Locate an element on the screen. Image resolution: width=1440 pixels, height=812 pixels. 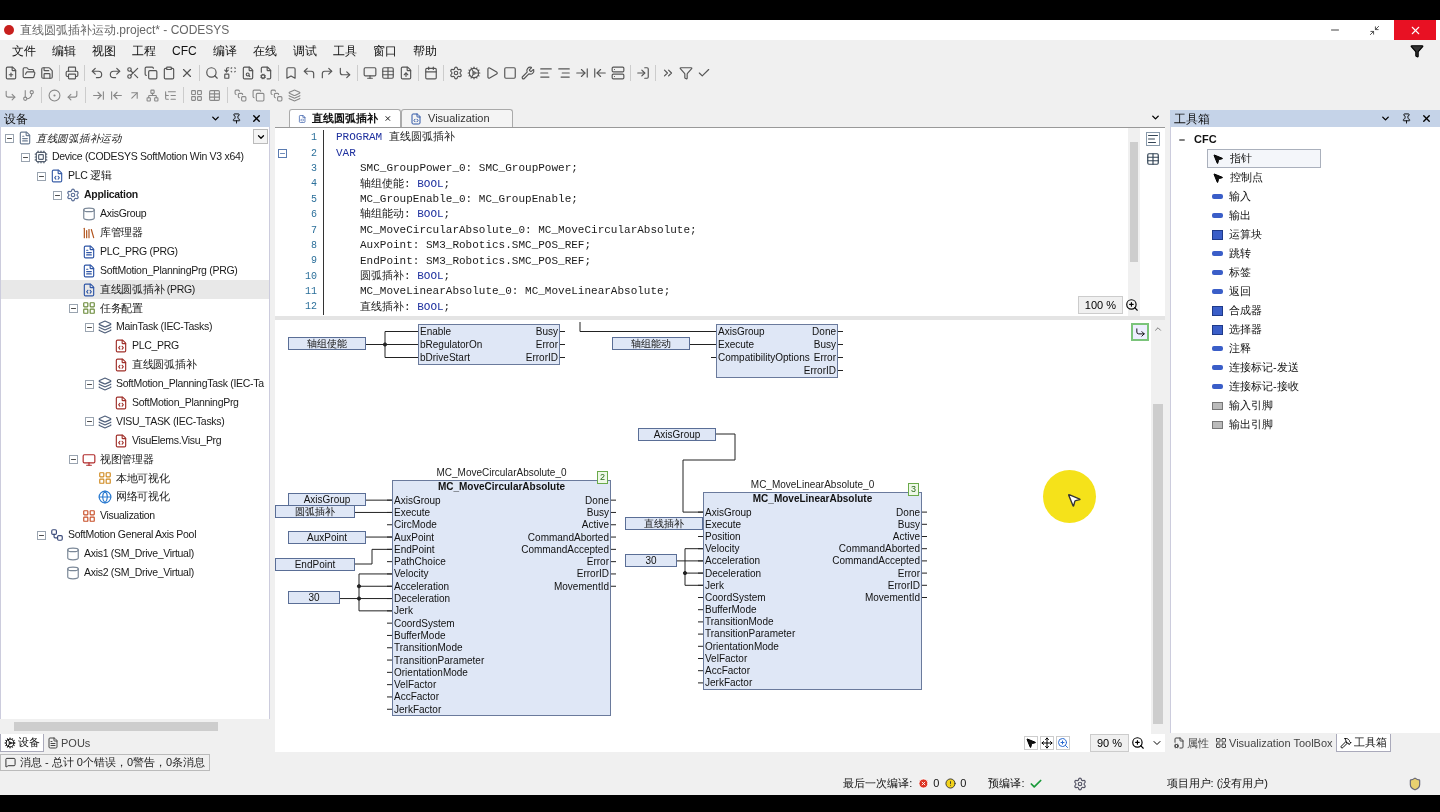
variable-box: 轴组能动 is located at coordinates (651, 343).